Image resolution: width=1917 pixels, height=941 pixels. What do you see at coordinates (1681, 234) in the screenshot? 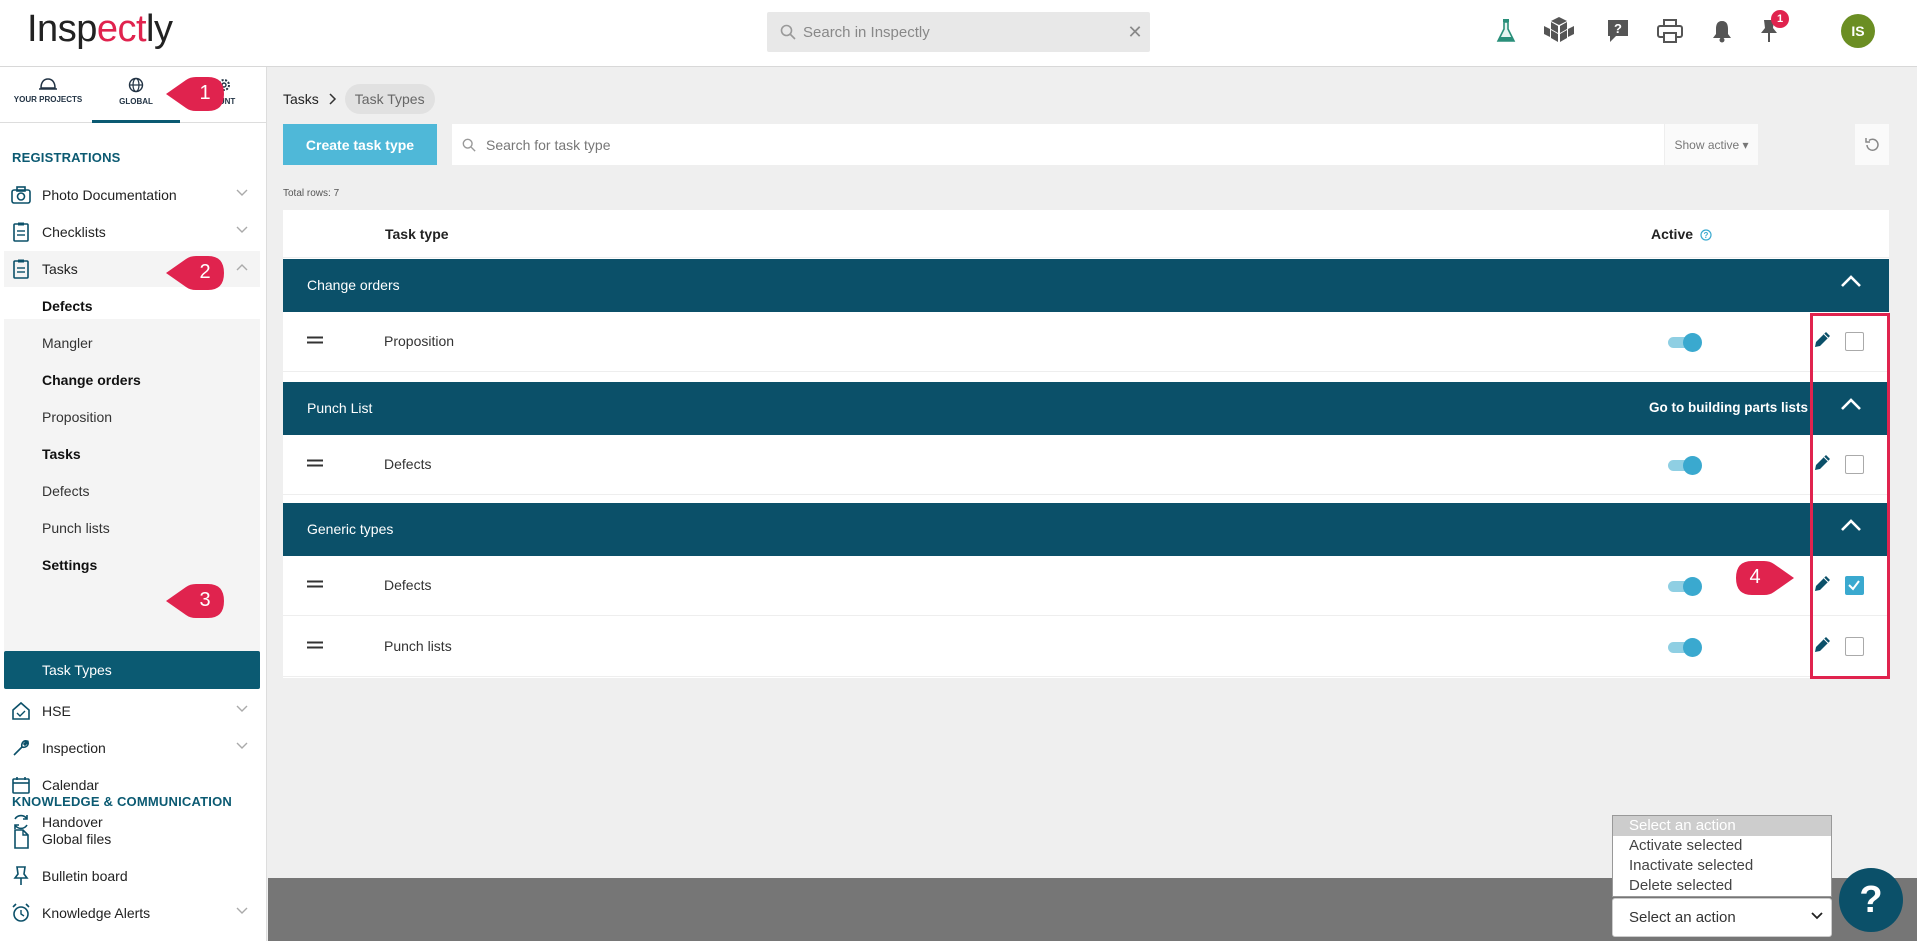
I see `column-active: Active ?` at bounding box center [1681, 234].